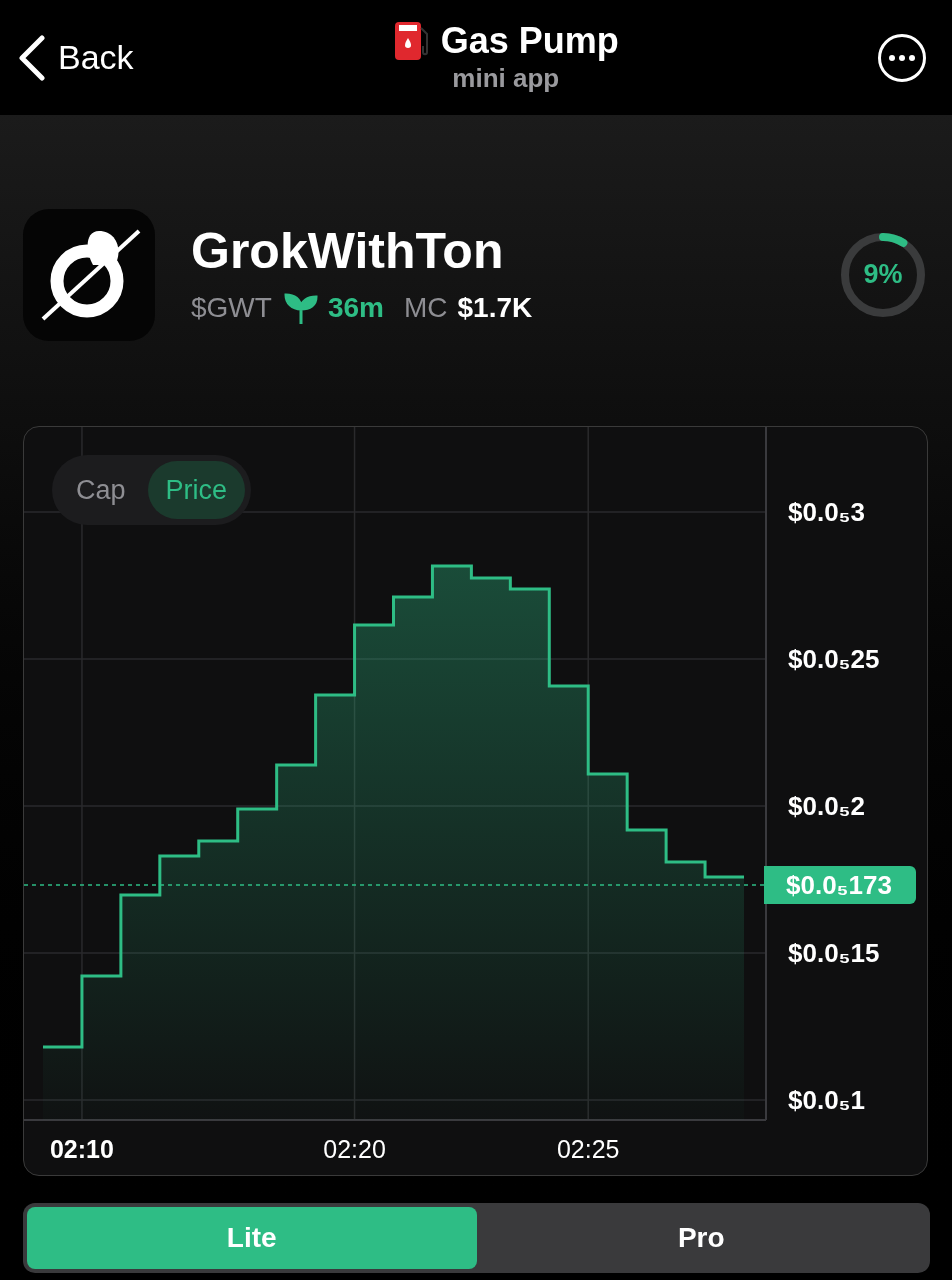 The image size is (952, 1280). Describe the element at coordinates (883, 275) in the screenshot. I see `progress-label: 9%` at that location.